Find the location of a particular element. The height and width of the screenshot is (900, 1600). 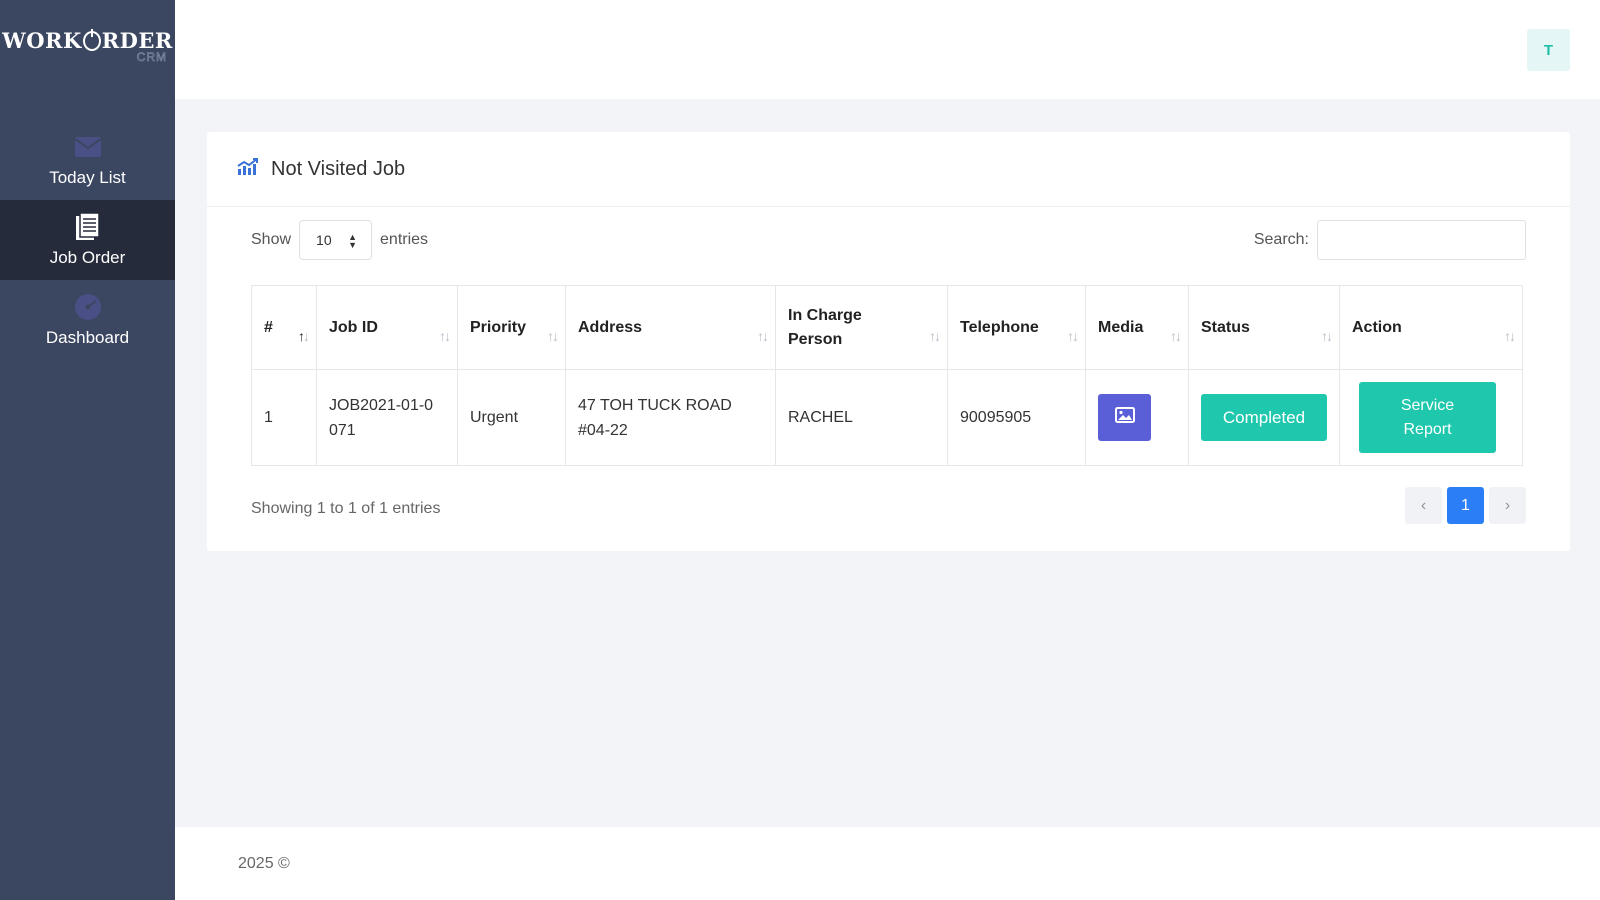

column-header-in-charge-person: In Charge Person ↑↓ is located at coordinates (861, 327).